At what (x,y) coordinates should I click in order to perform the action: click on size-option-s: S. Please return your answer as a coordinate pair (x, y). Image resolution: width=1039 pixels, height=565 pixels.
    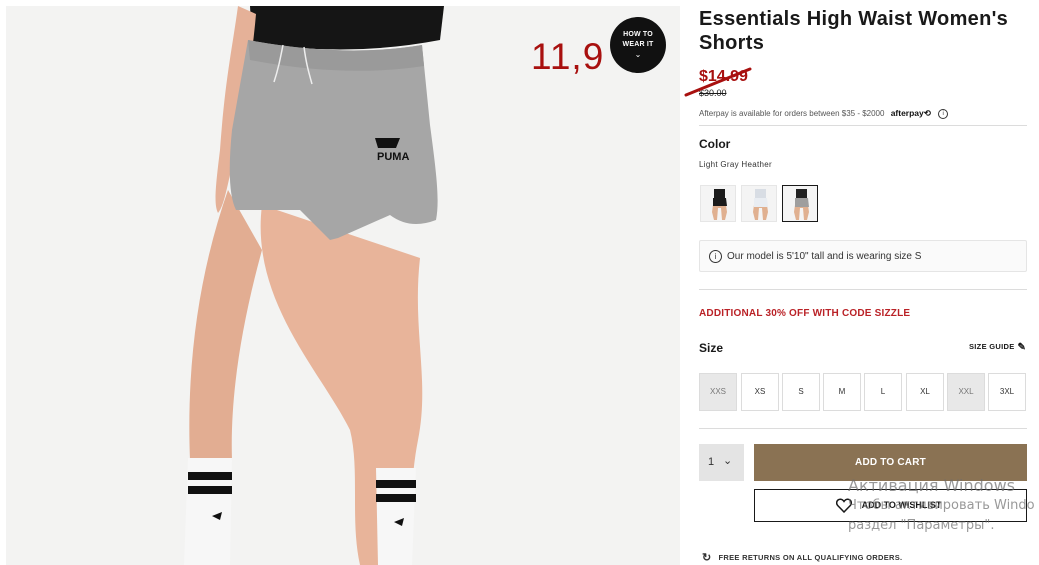
    Looking at the image, I should click on (801, 392).